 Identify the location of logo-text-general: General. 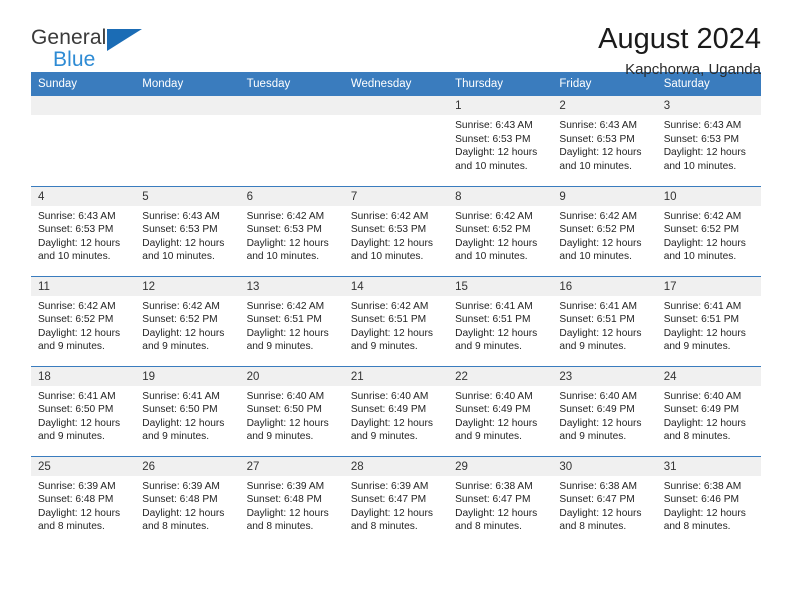
(87, 38).